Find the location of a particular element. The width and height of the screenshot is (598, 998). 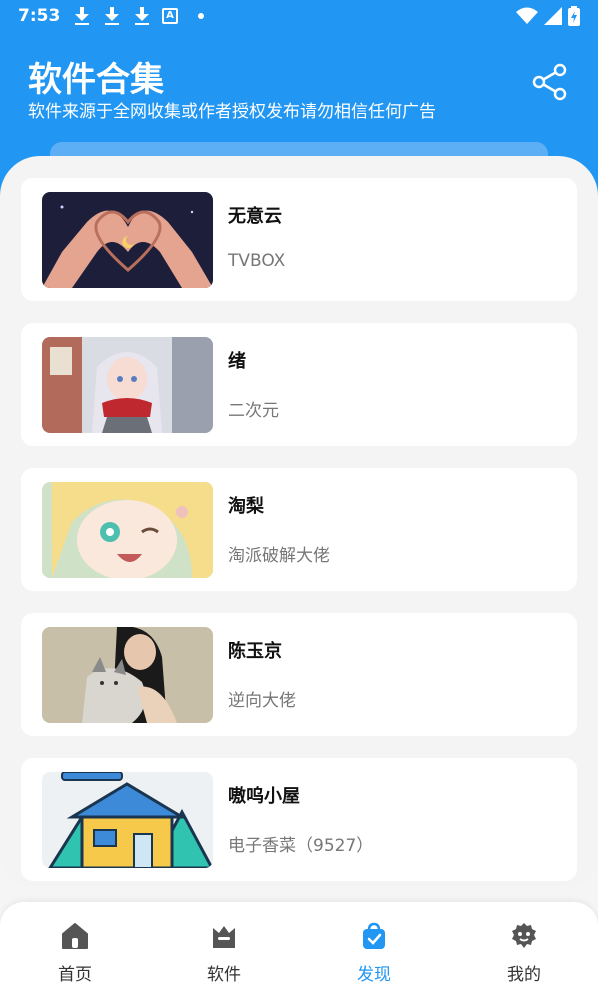

nav-label: 发现 is located at coordinates (374, 975).